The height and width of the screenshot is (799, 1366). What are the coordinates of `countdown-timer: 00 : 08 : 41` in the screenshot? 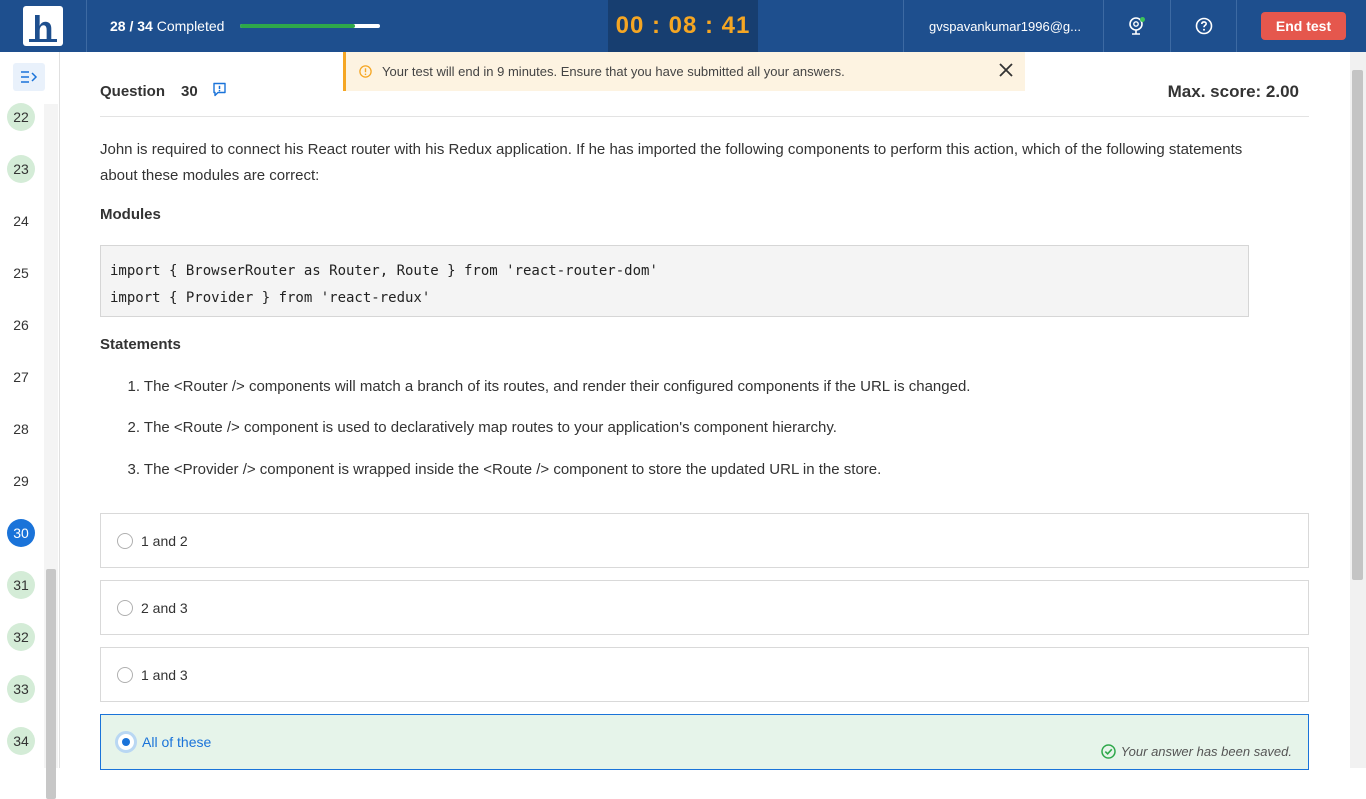 It's located at (683, 26).